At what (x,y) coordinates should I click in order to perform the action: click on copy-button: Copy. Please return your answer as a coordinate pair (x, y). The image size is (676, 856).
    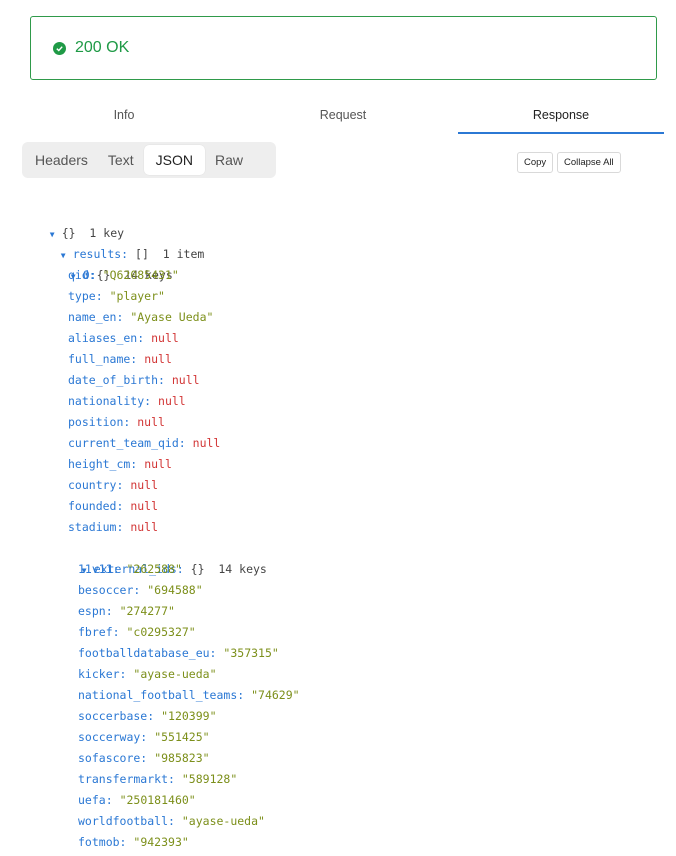
    Looking at the image, I should click on (535, 162).